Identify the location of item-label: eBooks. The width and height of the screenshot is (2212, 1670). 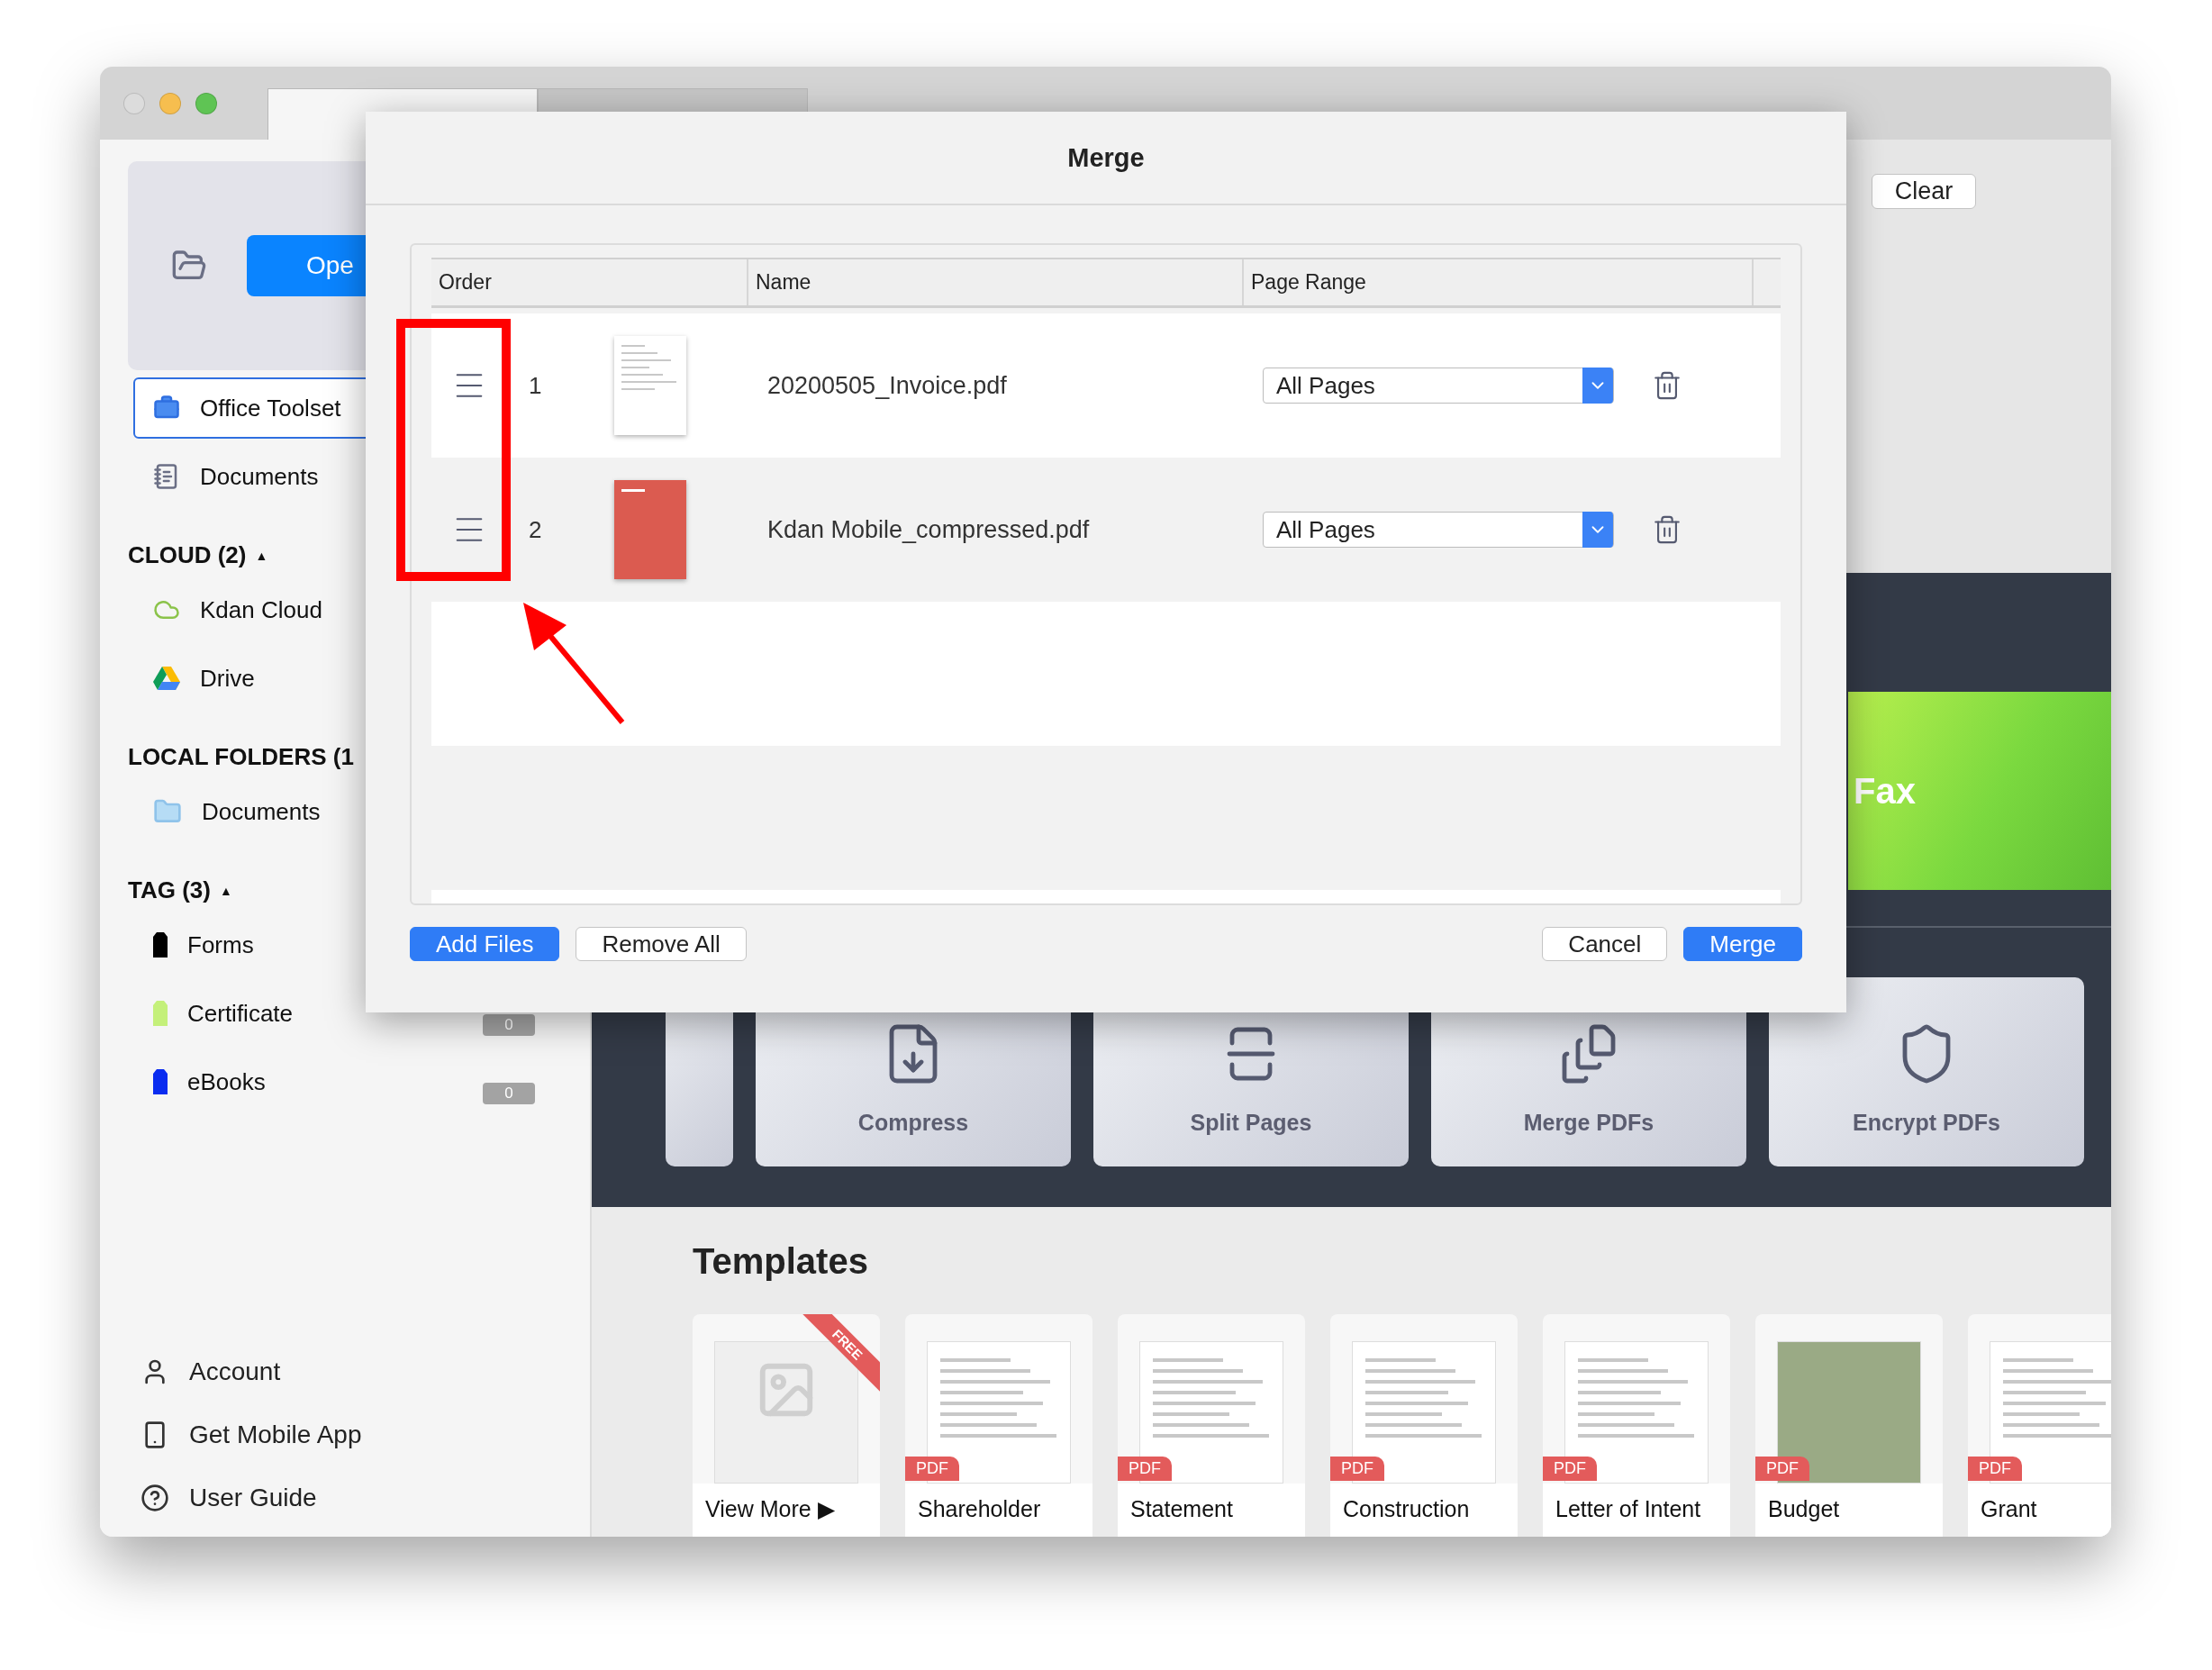
(226, 1081).